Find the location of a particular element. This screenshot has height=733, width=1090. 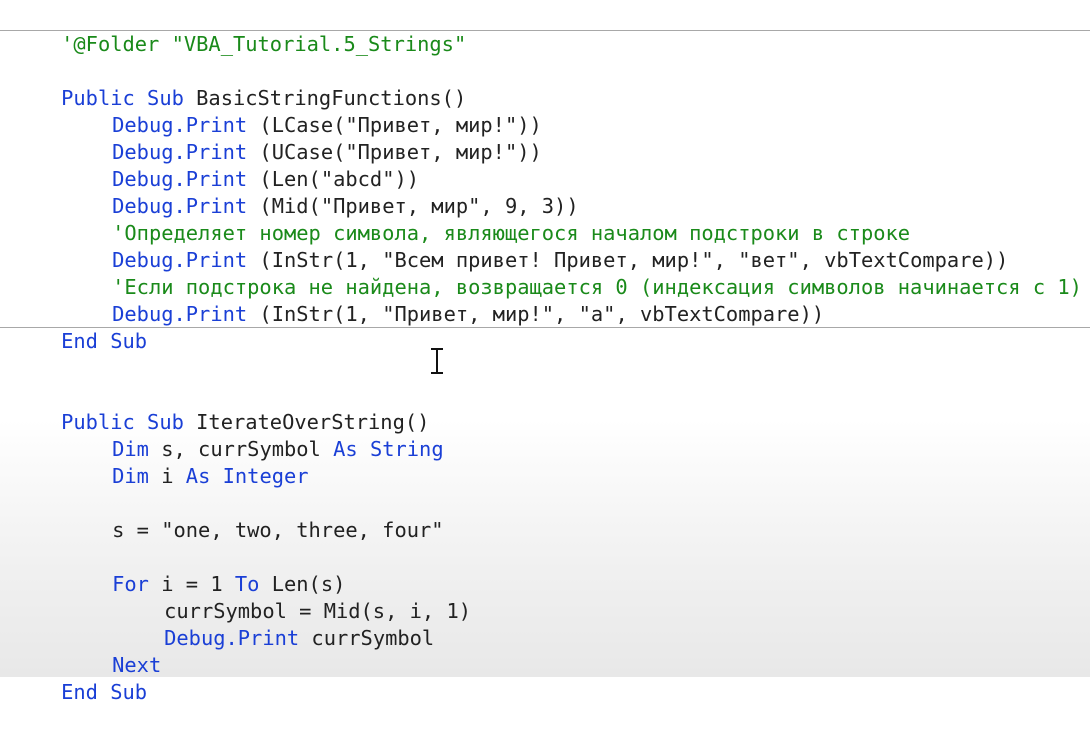

sub-header-basic-string-functions: Public Sub BasicStringFunctions() is located at coordinates (239, 84).